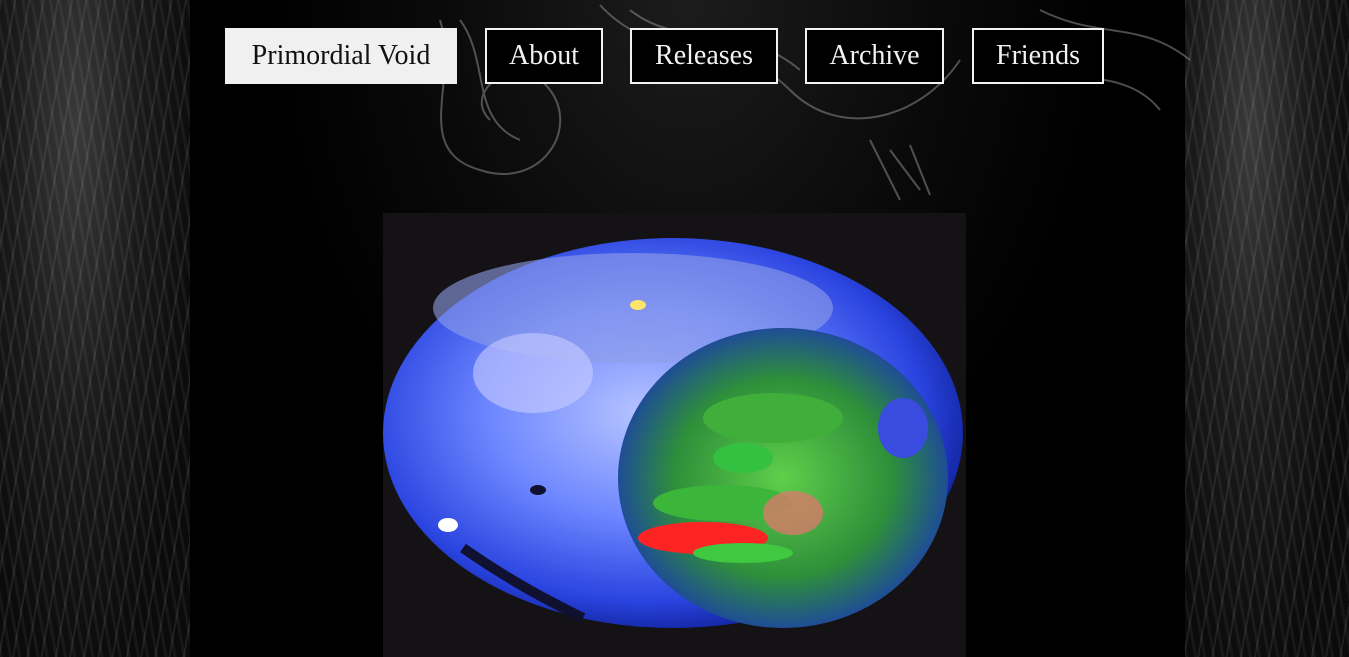 The width and height of the screenshot is (1349, 657). I want to click on nav-item-releases: Releases, so click(704, 56).